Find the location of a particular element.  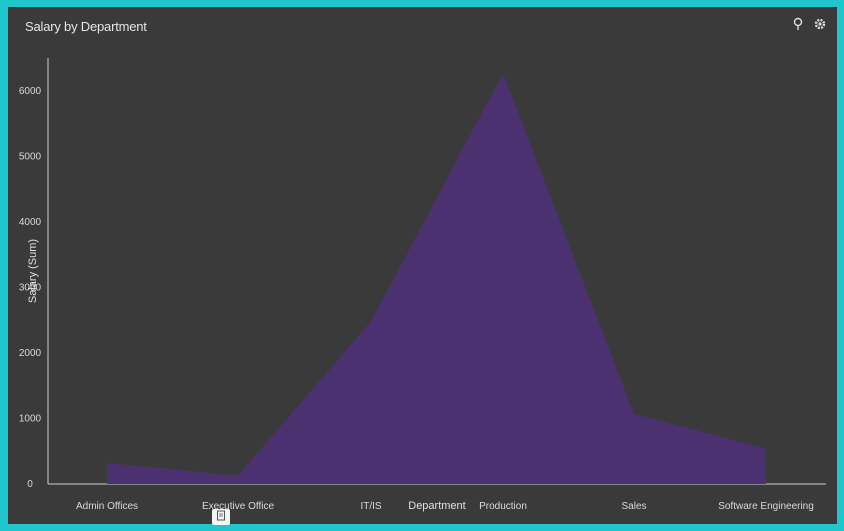

x-tick-label: Production is located at coordinates (503, 506).